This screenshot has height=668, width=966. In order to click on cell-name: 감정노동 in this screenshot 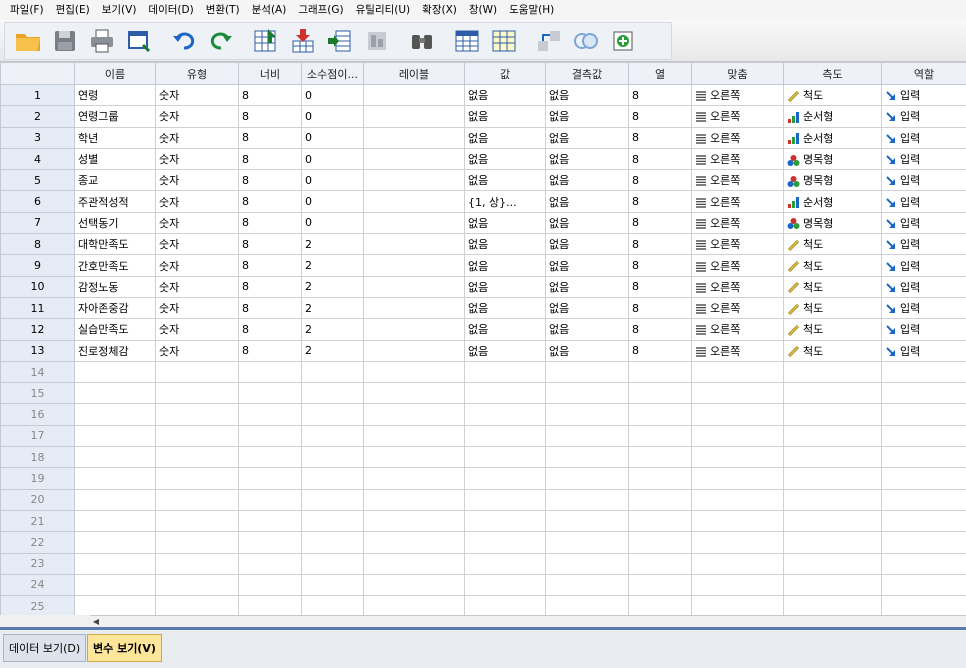, I will do `click(115, 286)`.